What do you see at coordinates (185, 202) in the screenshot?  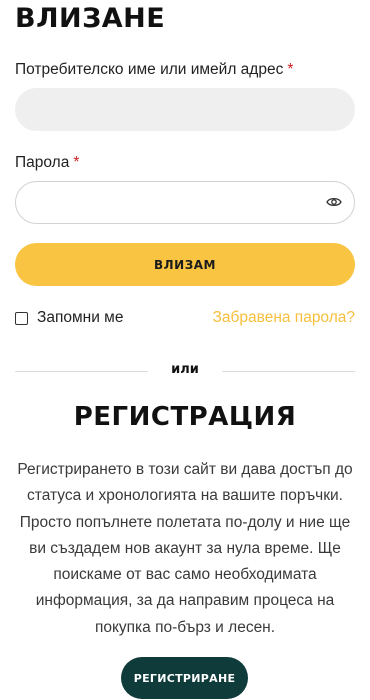 I see `password-input` at bounding box center [185, 202].